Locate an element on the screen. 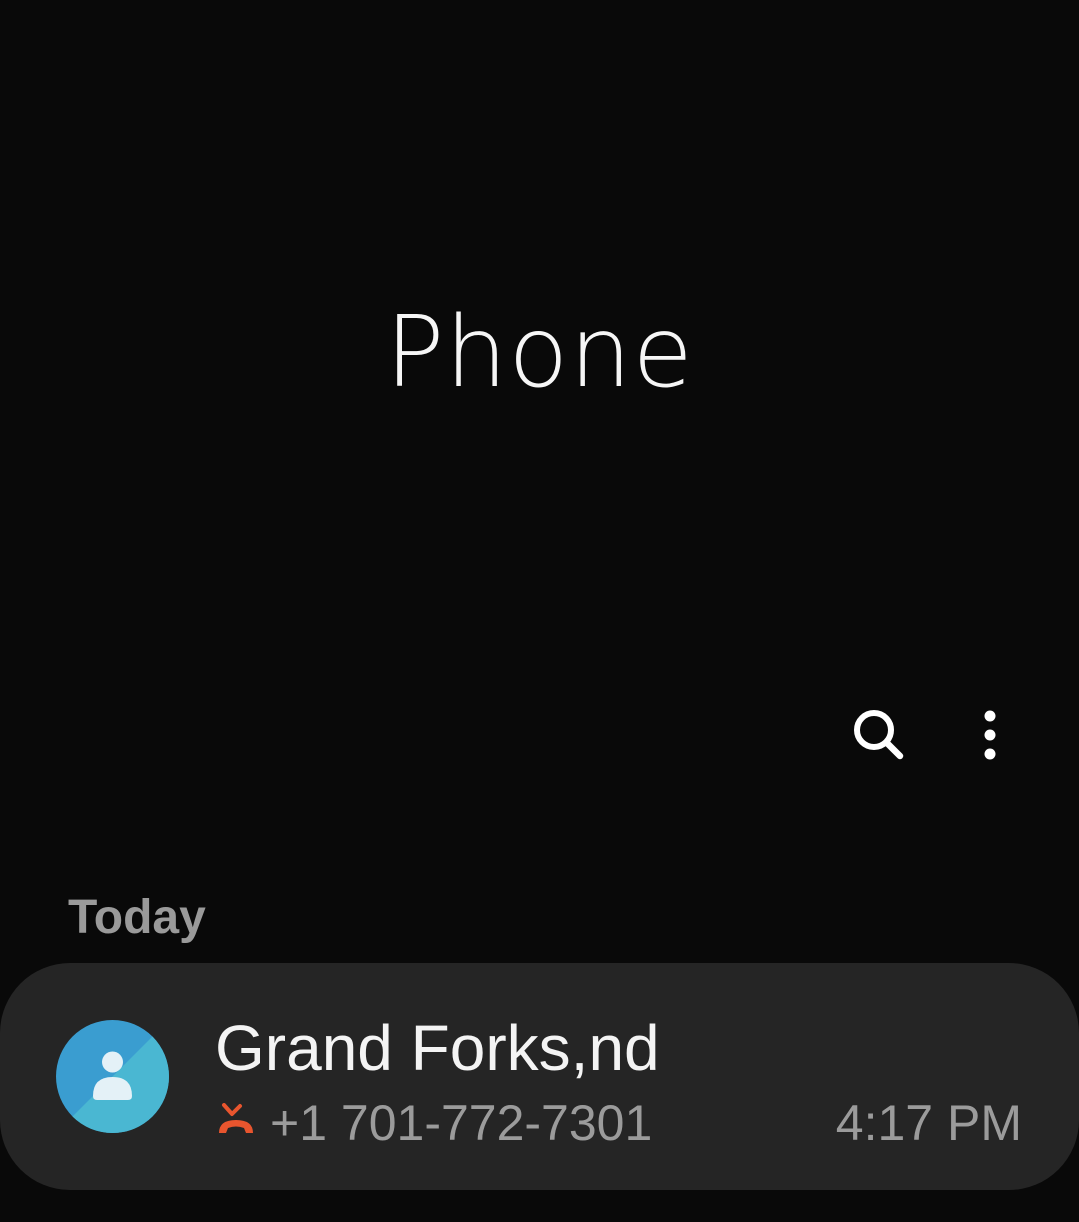 The height and width of the screenshot is (1222, 1079). call-time: 4:17 PM is located at coordinates (928, 1123).